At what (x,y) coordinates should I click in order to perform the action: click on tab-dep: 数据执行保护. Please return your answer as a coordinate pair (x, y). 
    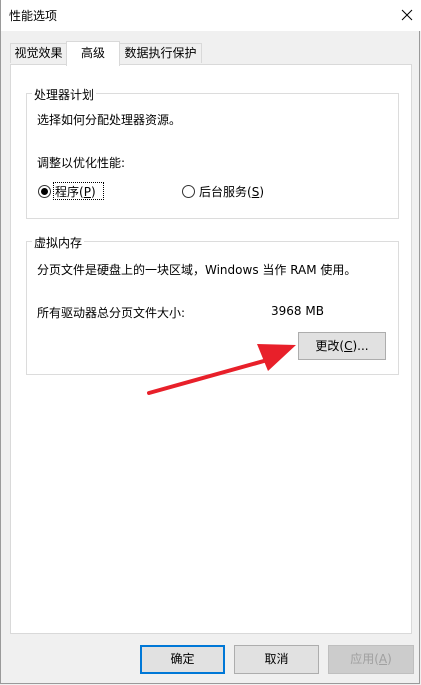
    Looking at the image, I should click on (160, 53).